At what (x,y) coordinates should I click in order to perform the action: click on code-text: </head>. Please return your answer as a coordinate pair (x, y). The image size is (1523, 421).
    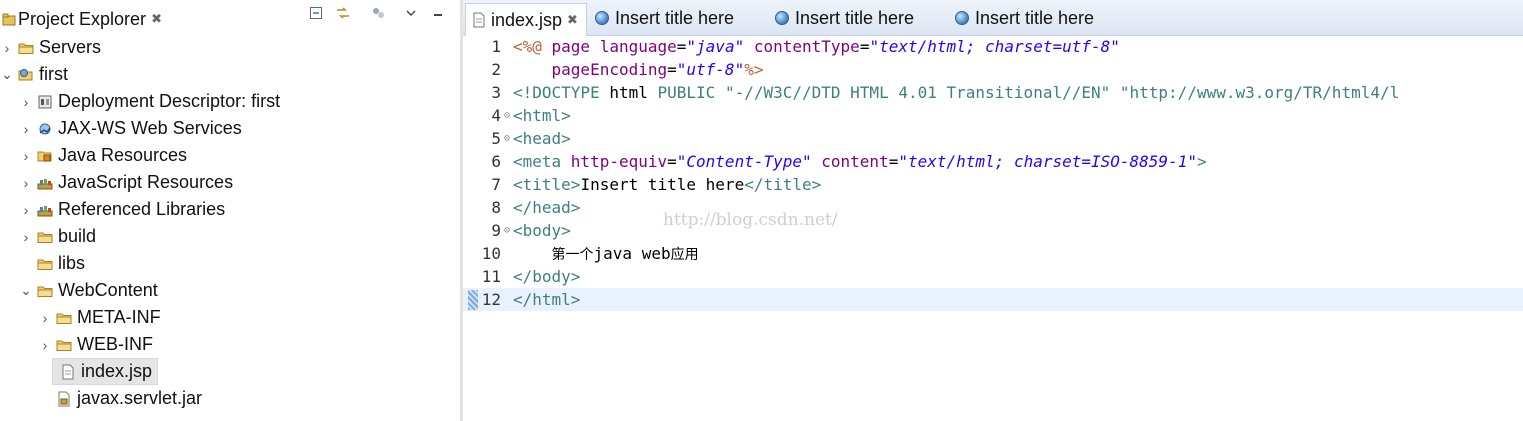
    Looking at the image, I should click on (546, 207).